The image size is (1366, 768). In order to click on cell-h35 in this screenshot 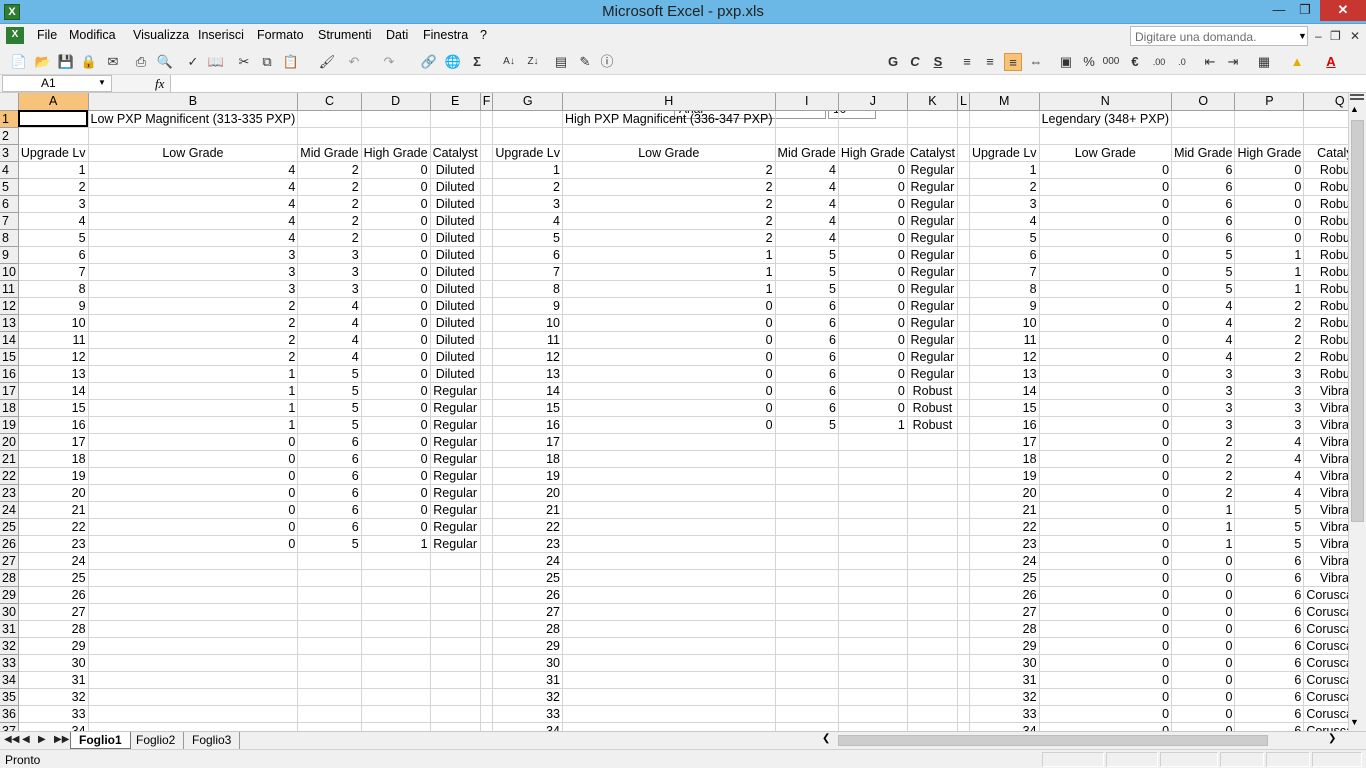, I will do `click(669, 697)`.